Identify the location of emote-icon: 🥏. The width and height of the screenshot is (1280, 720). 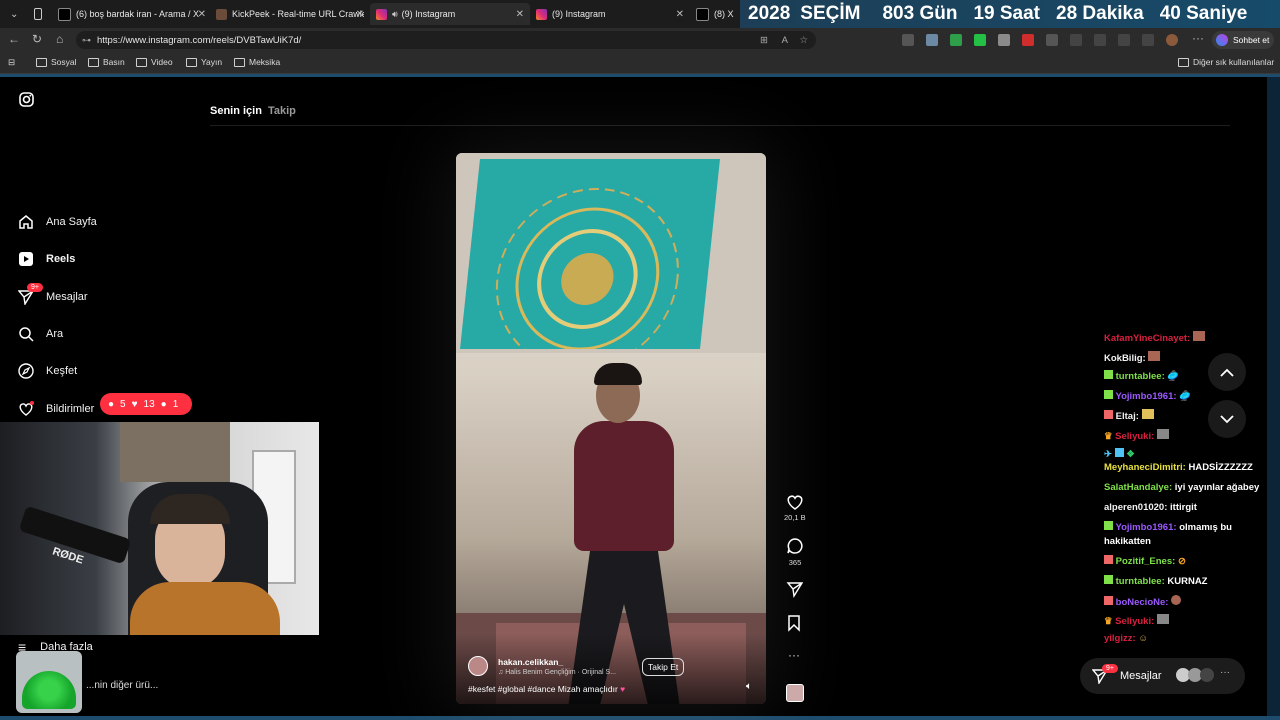
(1173, 376).